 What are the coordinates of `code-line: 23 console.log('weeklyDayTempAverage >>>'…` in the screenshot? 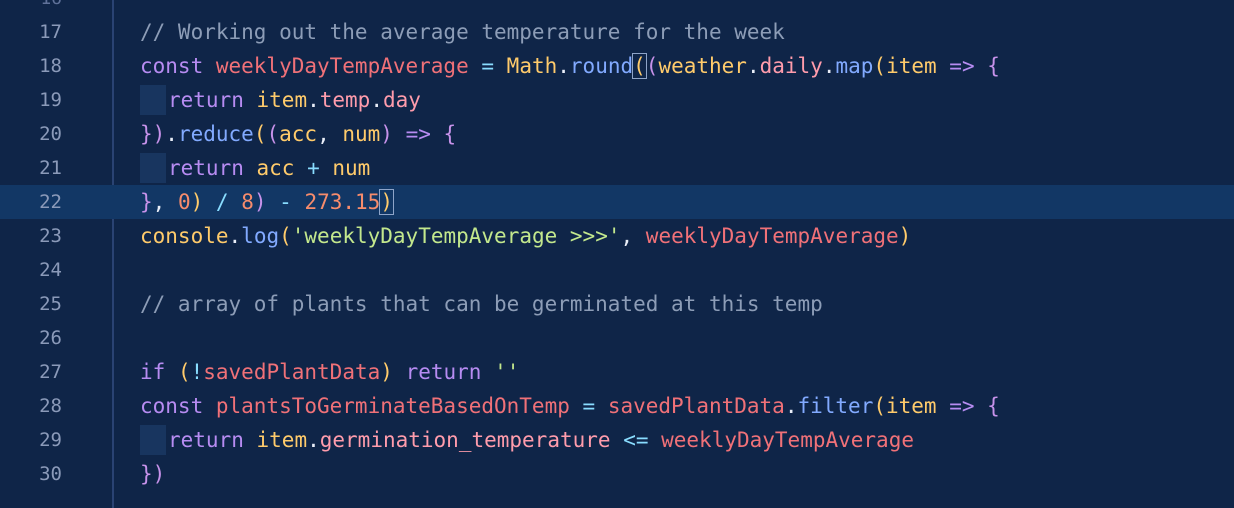 It's located at (617, 236).